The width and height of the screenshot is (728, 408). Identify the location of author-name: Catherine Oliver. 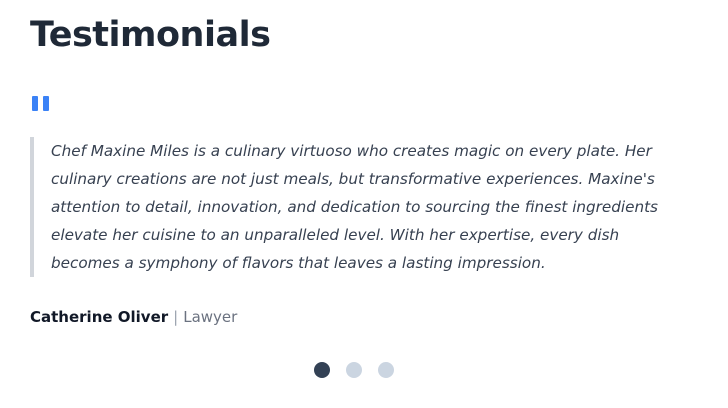
(99, 317).